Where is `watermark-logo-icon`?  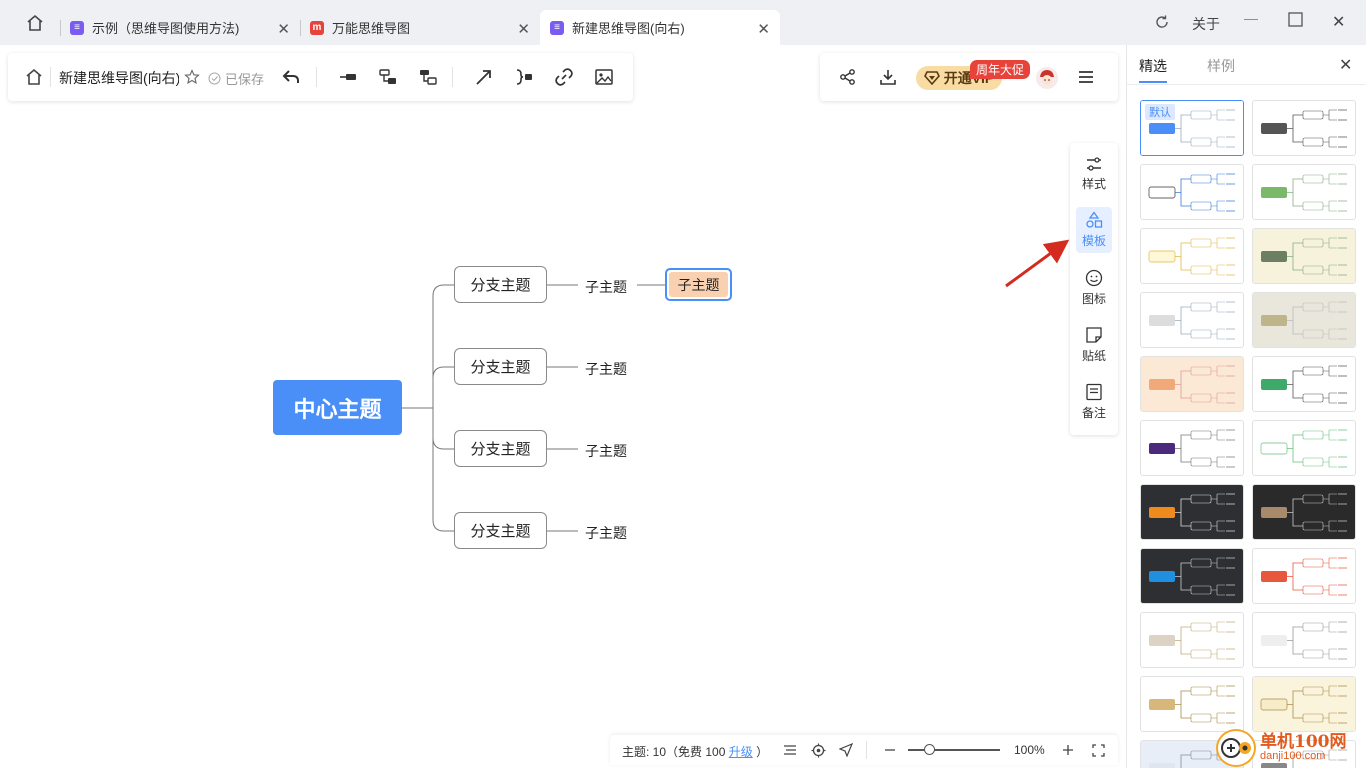 watermark-logo-icon is located at coordinates (1236, 748).